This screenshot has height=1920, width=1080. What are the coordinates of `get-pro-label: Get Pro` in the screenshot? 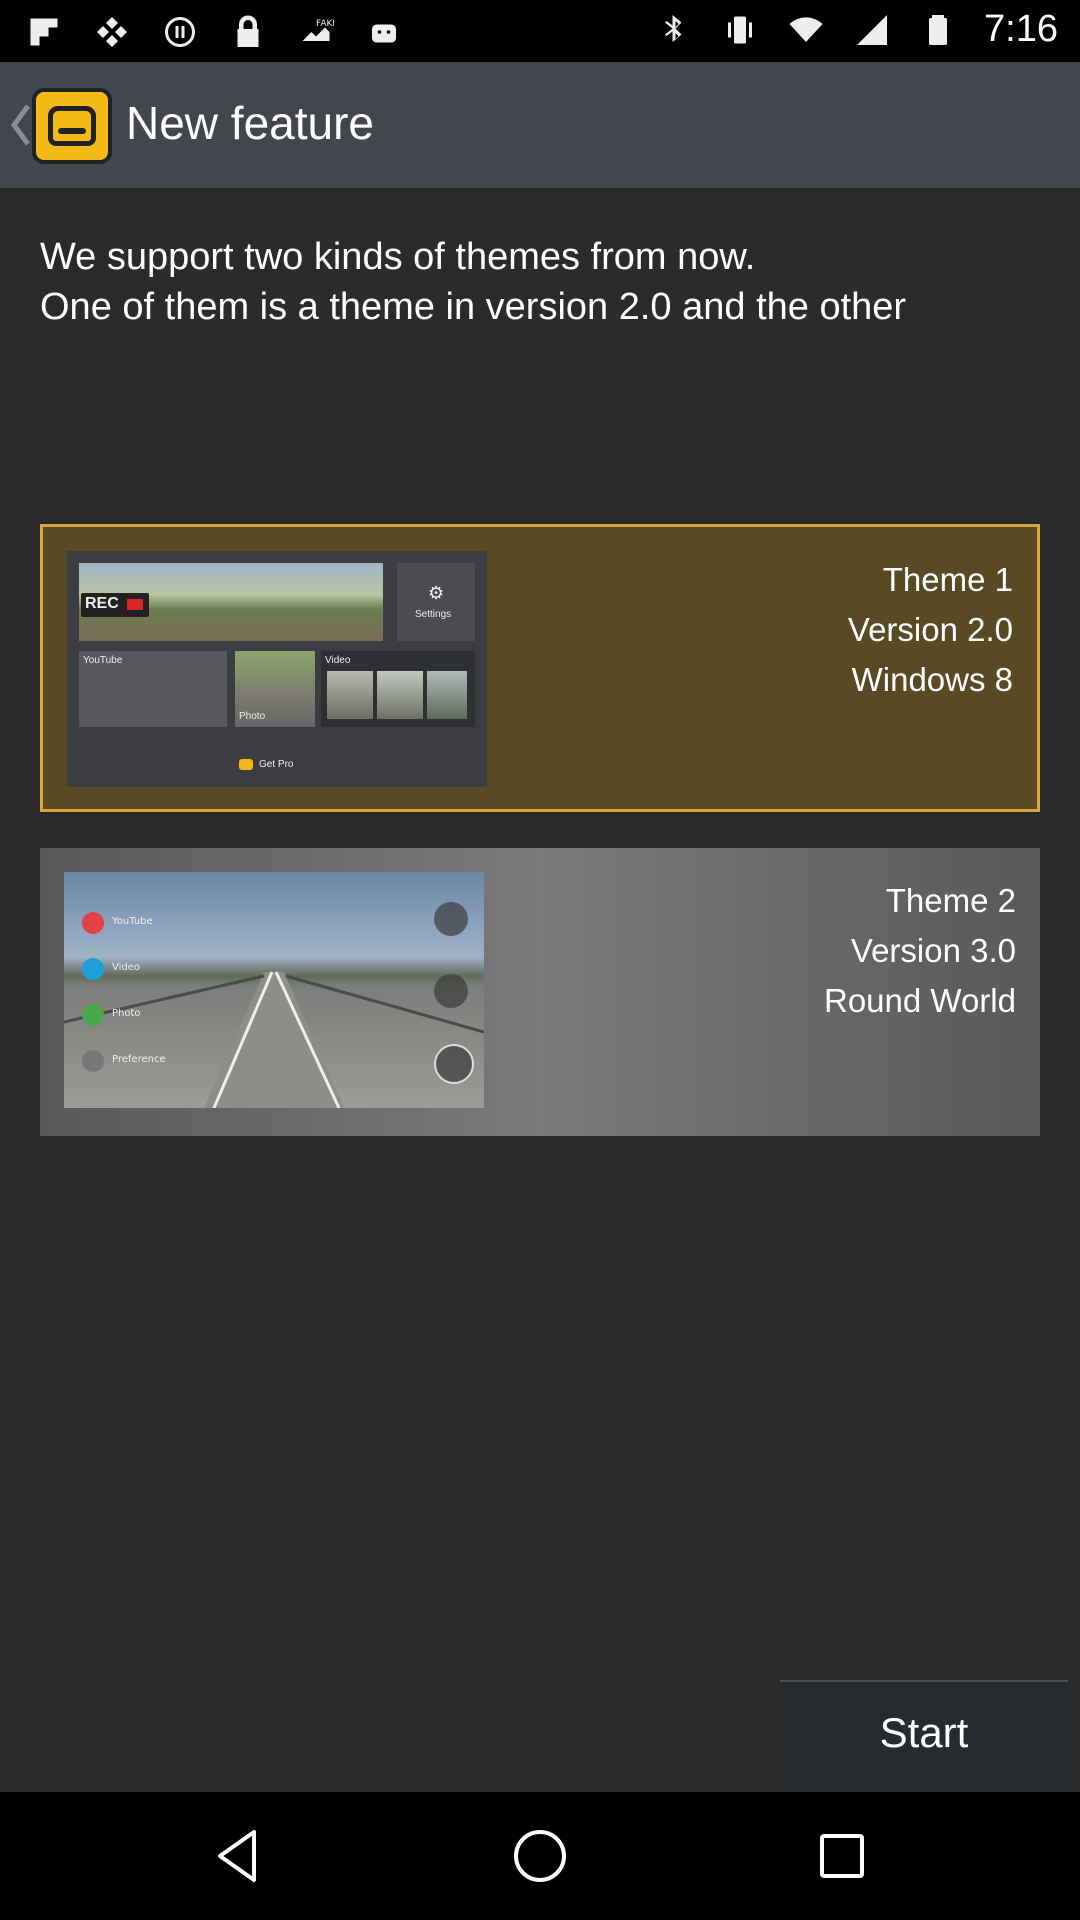 It's located at (276, 764).